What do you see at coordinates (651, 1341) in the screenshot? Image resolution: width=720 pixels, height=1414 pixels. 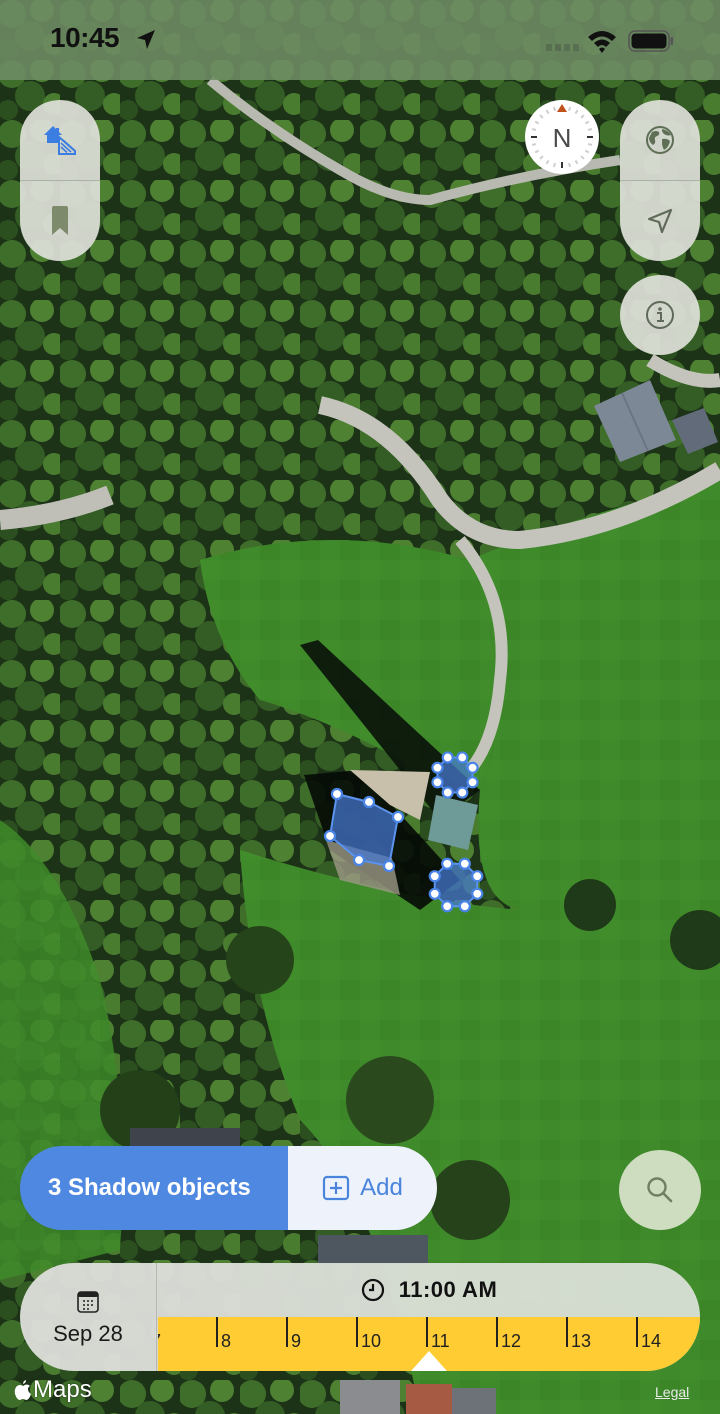 I see `ruler-hour-label: 14` at bounding box center [651, 1341].